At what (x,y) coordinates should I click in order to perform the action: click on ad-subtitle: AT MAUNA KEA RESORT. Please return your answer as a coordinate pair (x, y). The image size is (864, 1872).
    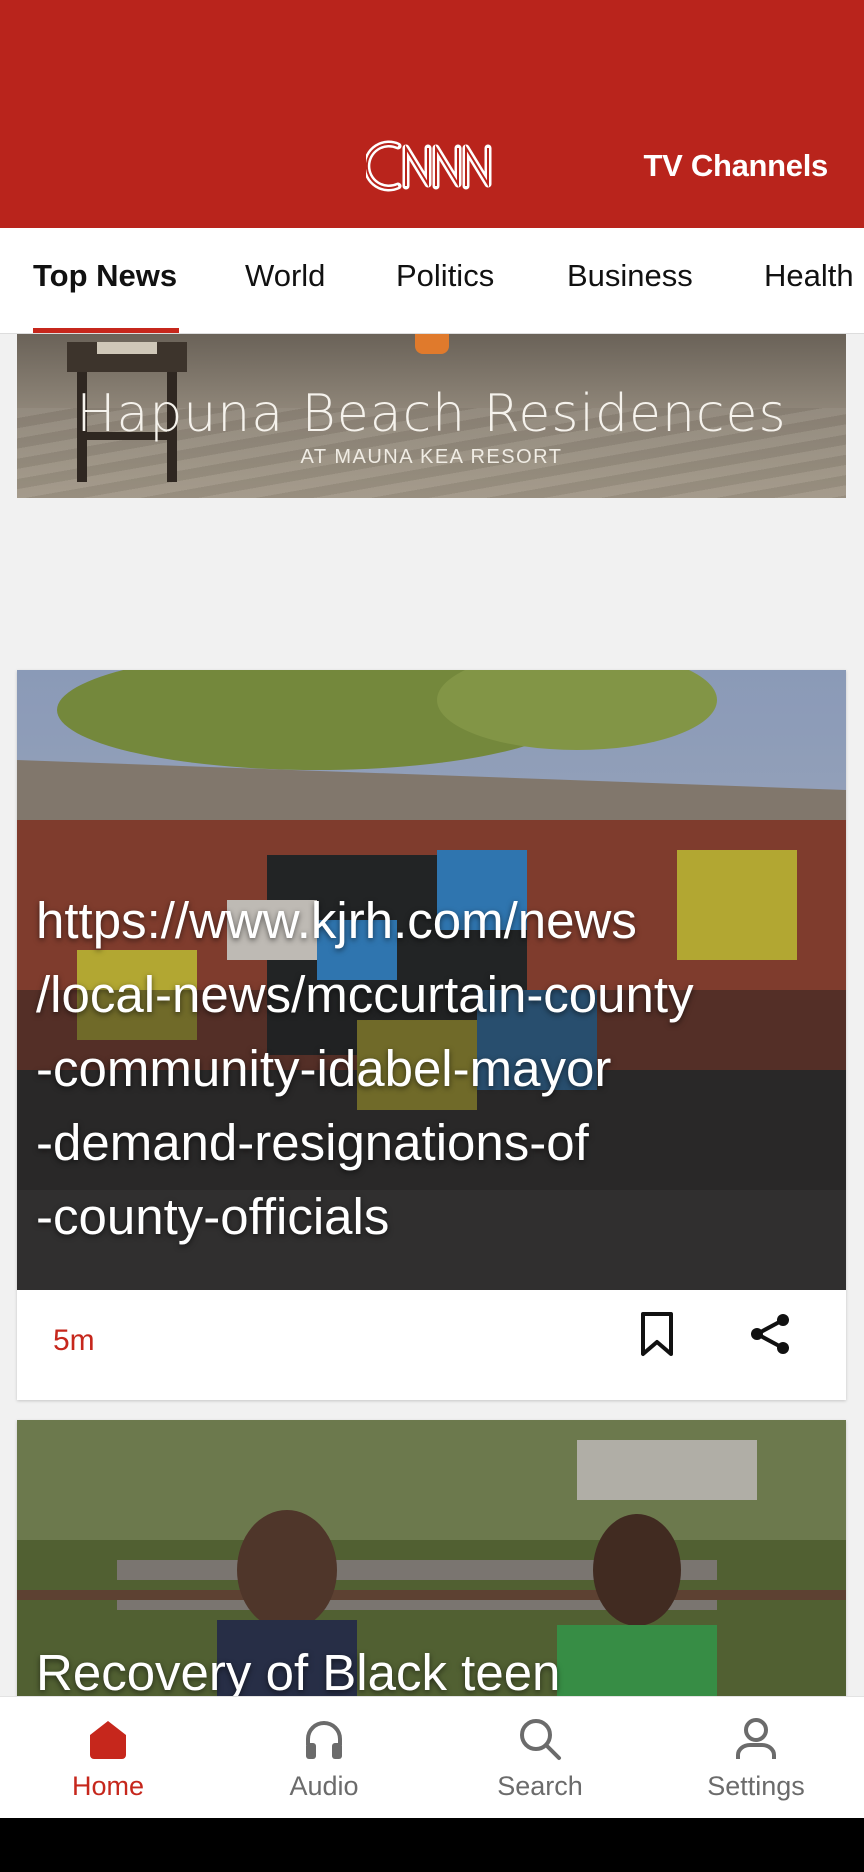
    Looking at the image, I should click on (431, 457).